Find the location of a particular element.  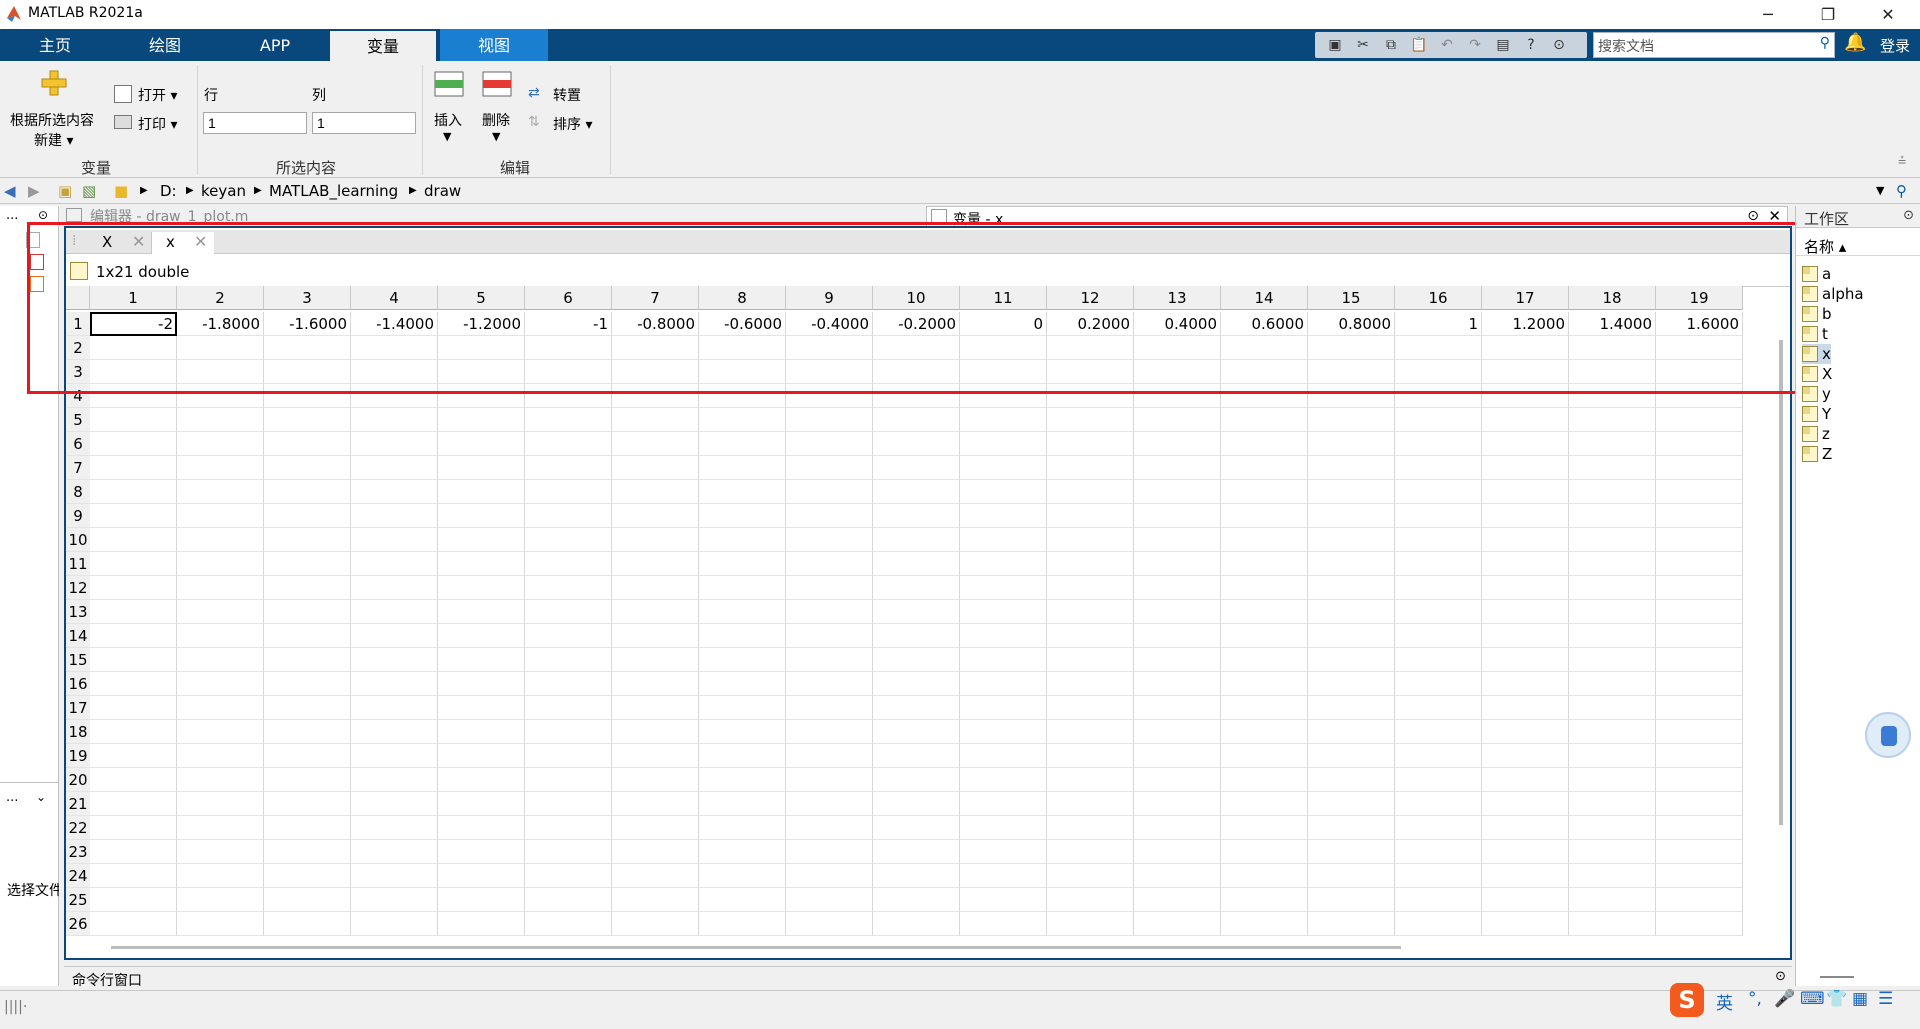

open-icon is located at coordinates (123, 94).